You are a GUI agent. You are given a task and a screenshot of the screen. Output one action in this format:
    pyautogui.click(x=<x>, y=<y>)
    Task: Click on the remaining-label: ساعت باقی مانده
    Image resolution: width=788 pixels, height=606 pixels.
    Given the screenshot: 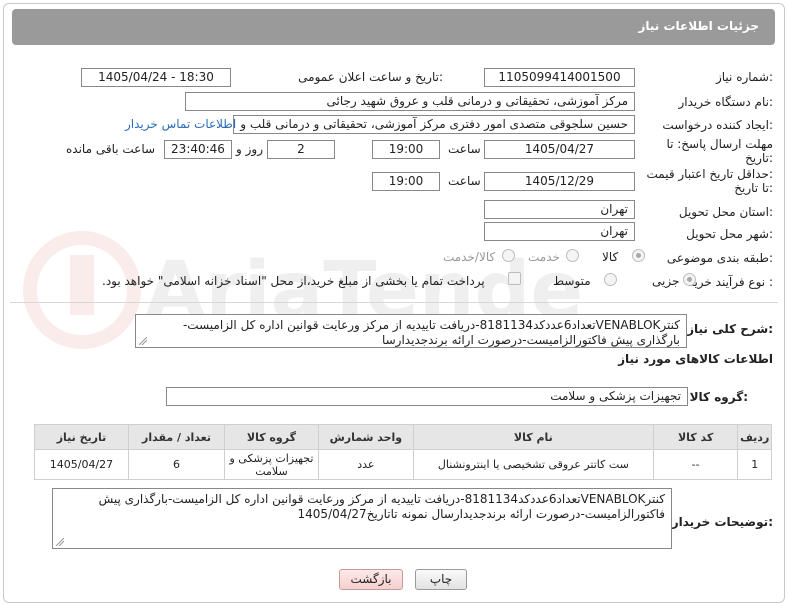 What is the action you would take?
    pyautogui.click(x=111, y=149)
    